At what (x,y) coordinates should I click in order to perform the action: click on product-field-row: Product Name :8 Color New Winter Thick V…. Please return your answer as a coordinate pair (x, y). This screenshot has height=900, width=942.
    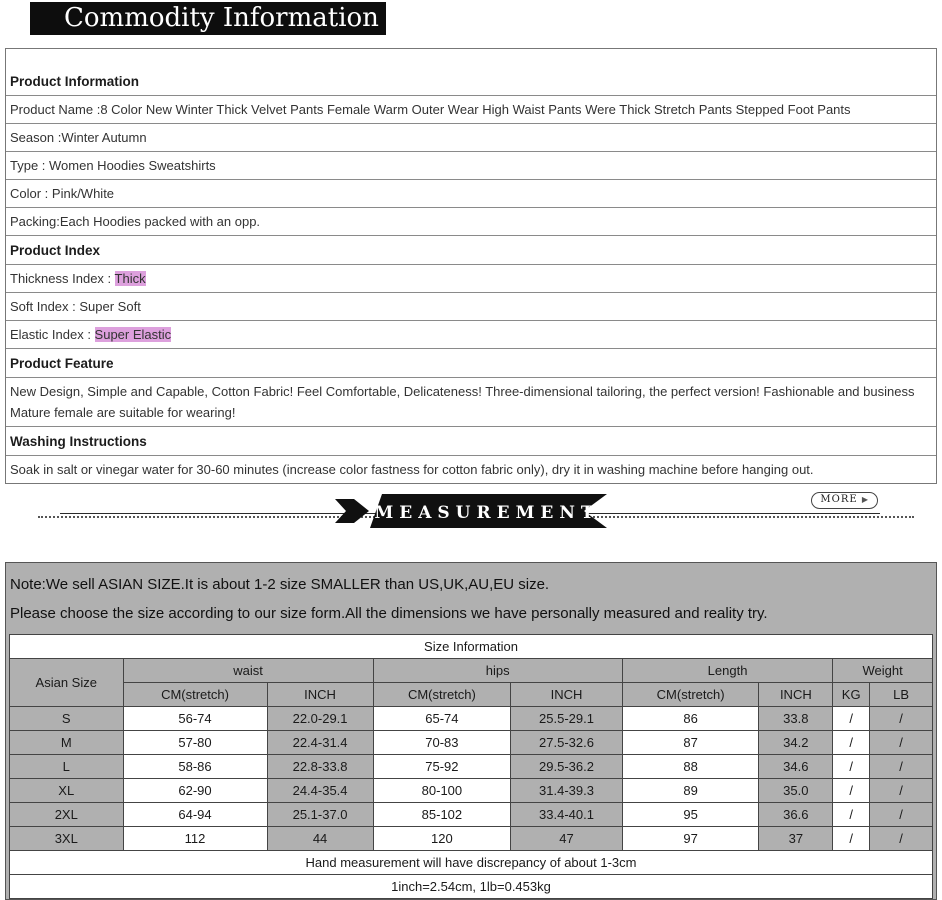
    Looking at the image, I should click on (471, 110).